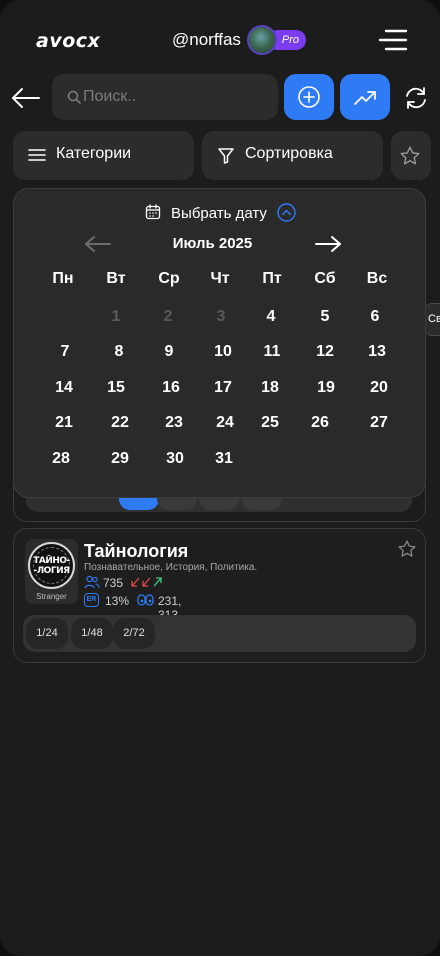 Image resolution: width=440 pixels, height=956 pixels. What do you see at coordinates (26, 98) in the screenshot?
I see `back-arrow-icon` at bounding box center [26, 98].